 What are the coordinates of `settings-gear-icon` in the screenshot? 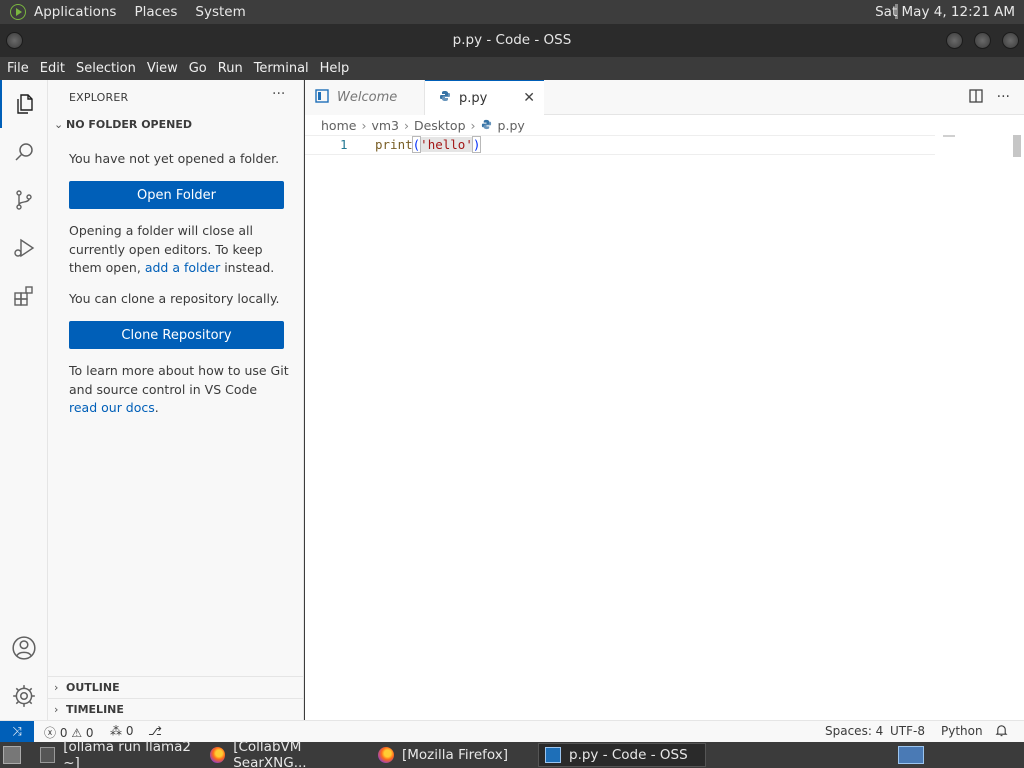 It's located at (24, 696).